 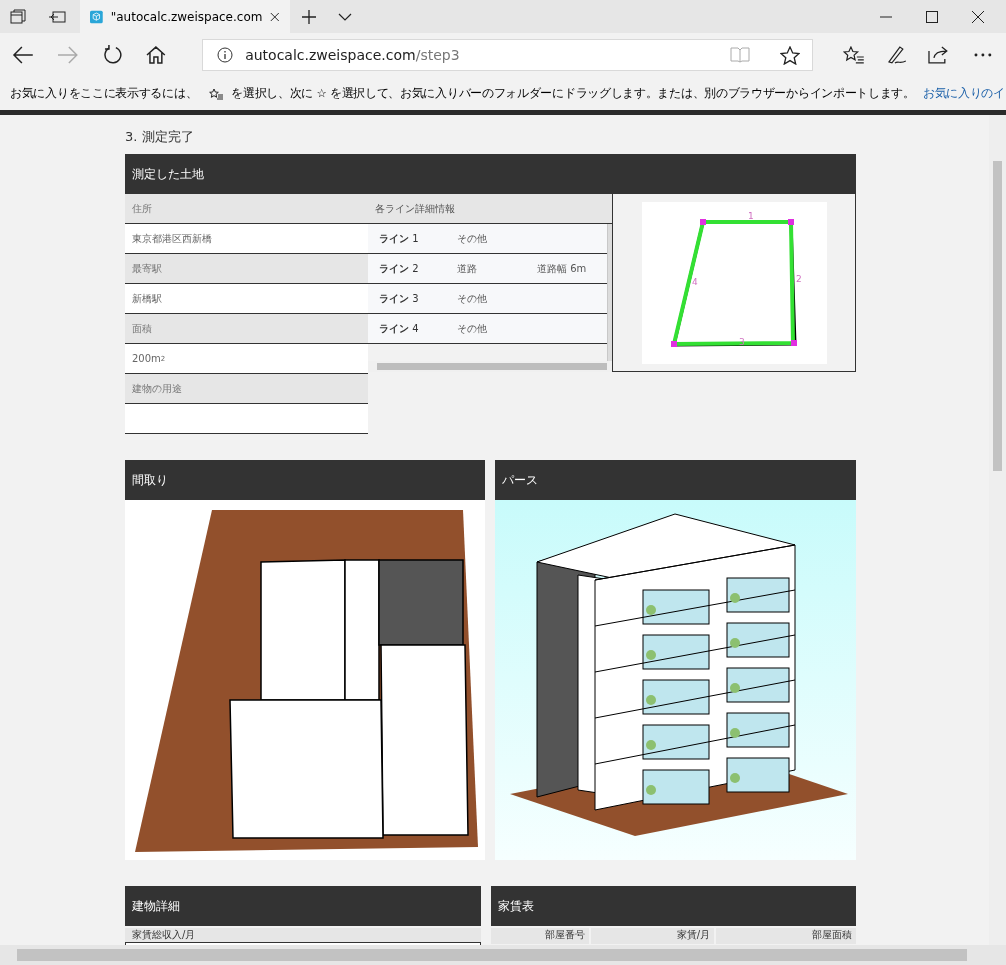 I want to click on field-label: 家賃総収入/月, so click(x=303, y=935).